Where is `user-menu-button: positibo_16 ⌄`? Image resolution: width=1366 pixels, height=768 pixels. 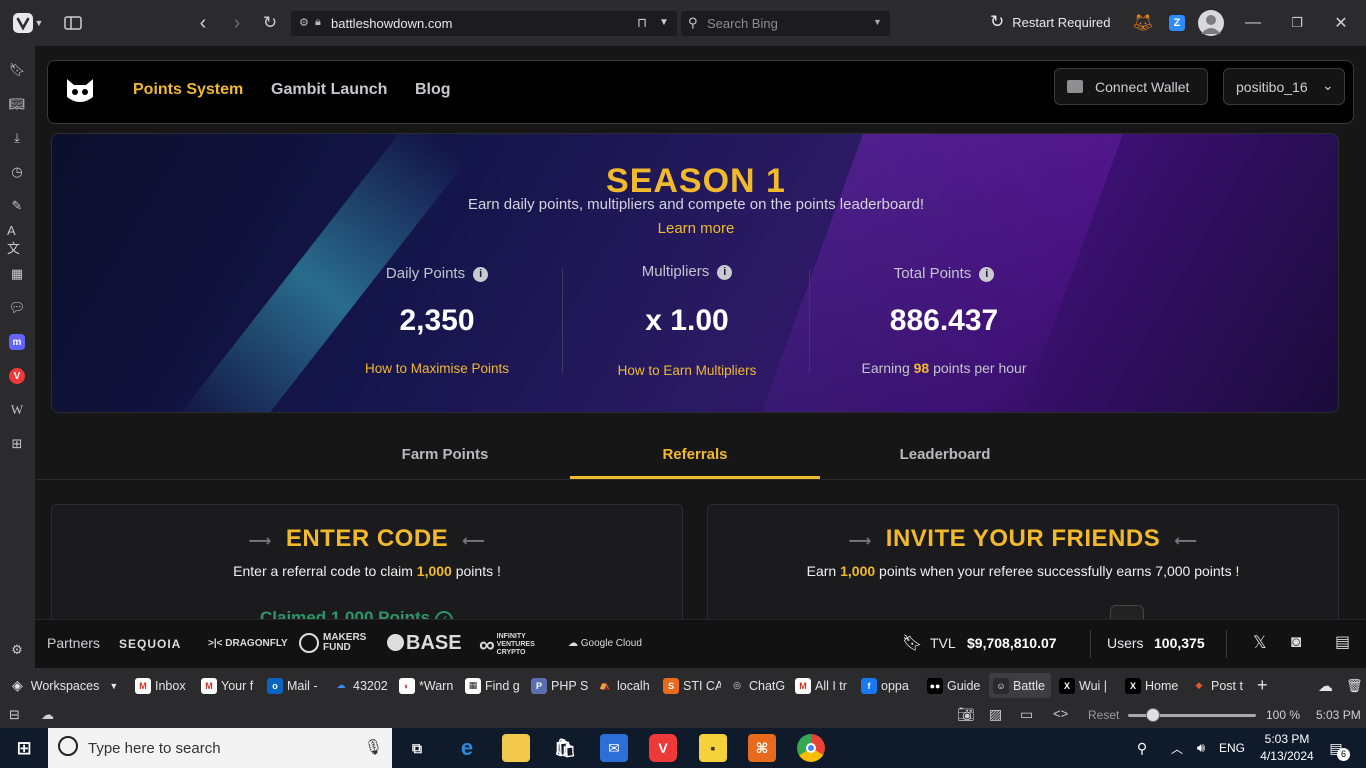
user-menu-button: positibo_16 ⌄ is located at coordinates (1284, 86).